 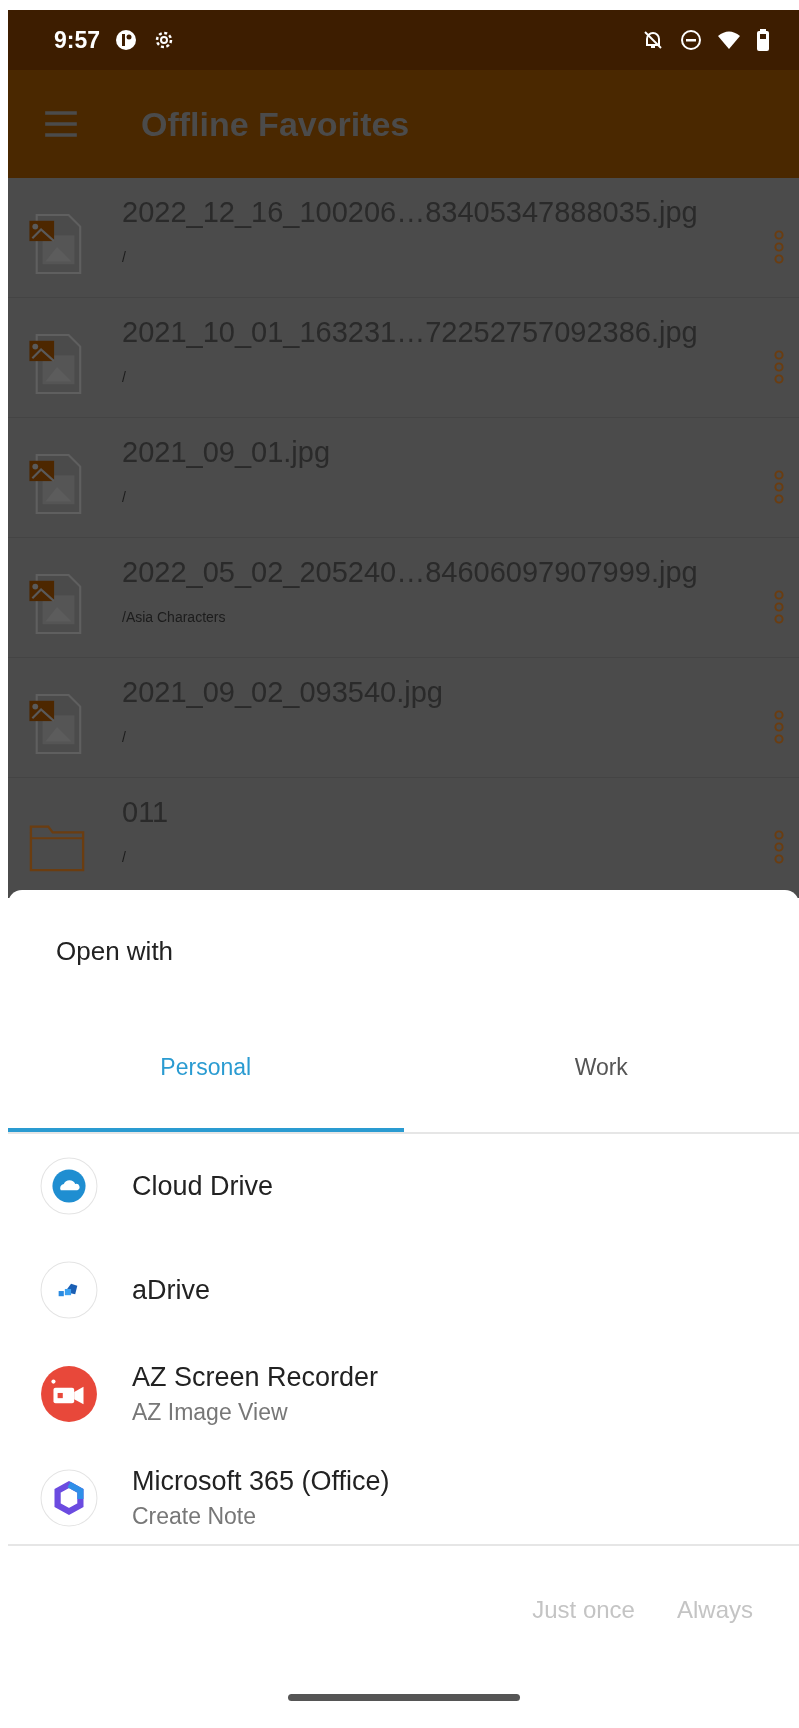 I want to click on app-activity: AZ Image View, so click(x=210, y=1412).